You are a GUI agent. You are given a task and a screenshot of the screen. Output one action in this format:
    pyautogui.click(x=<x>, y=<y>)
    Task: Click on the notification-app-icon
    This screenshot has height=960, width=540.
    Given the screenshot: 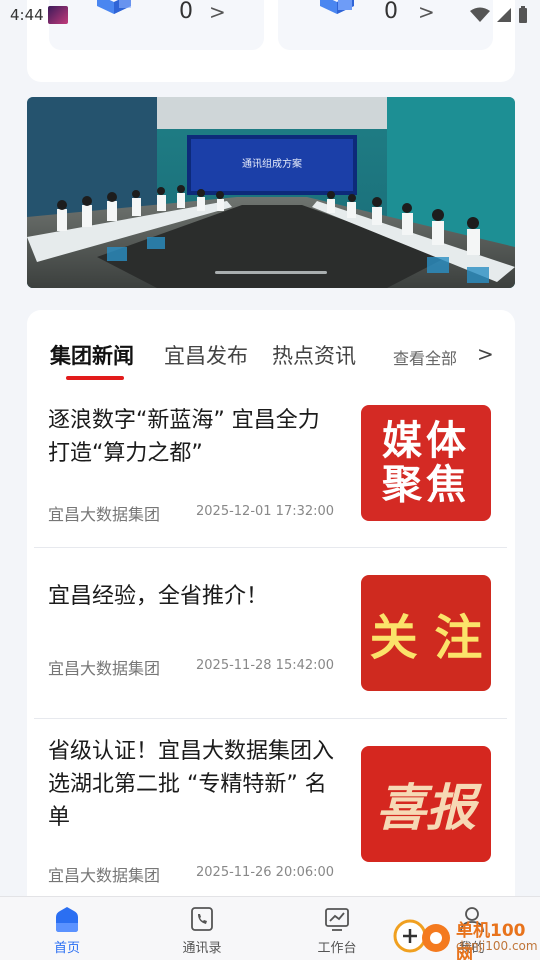 What is the action you would take?
    pyautogui.click(x=58, y=15)
    